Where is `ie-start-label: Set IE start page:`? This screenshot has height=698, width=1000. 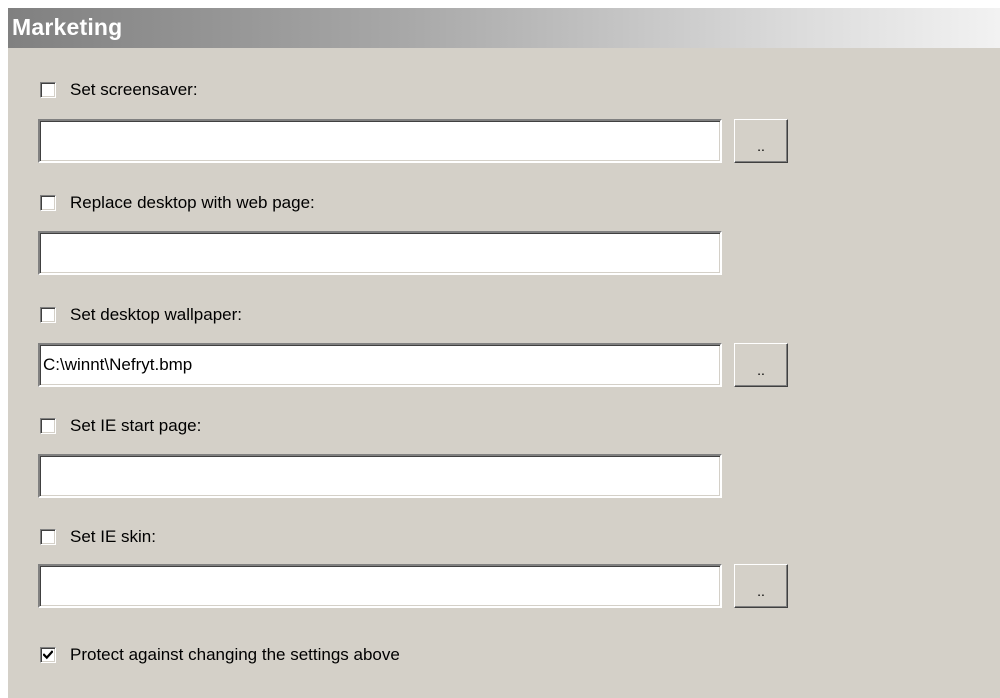 ie-start-label: Set IE start page: is located at coordinates (136, 425).